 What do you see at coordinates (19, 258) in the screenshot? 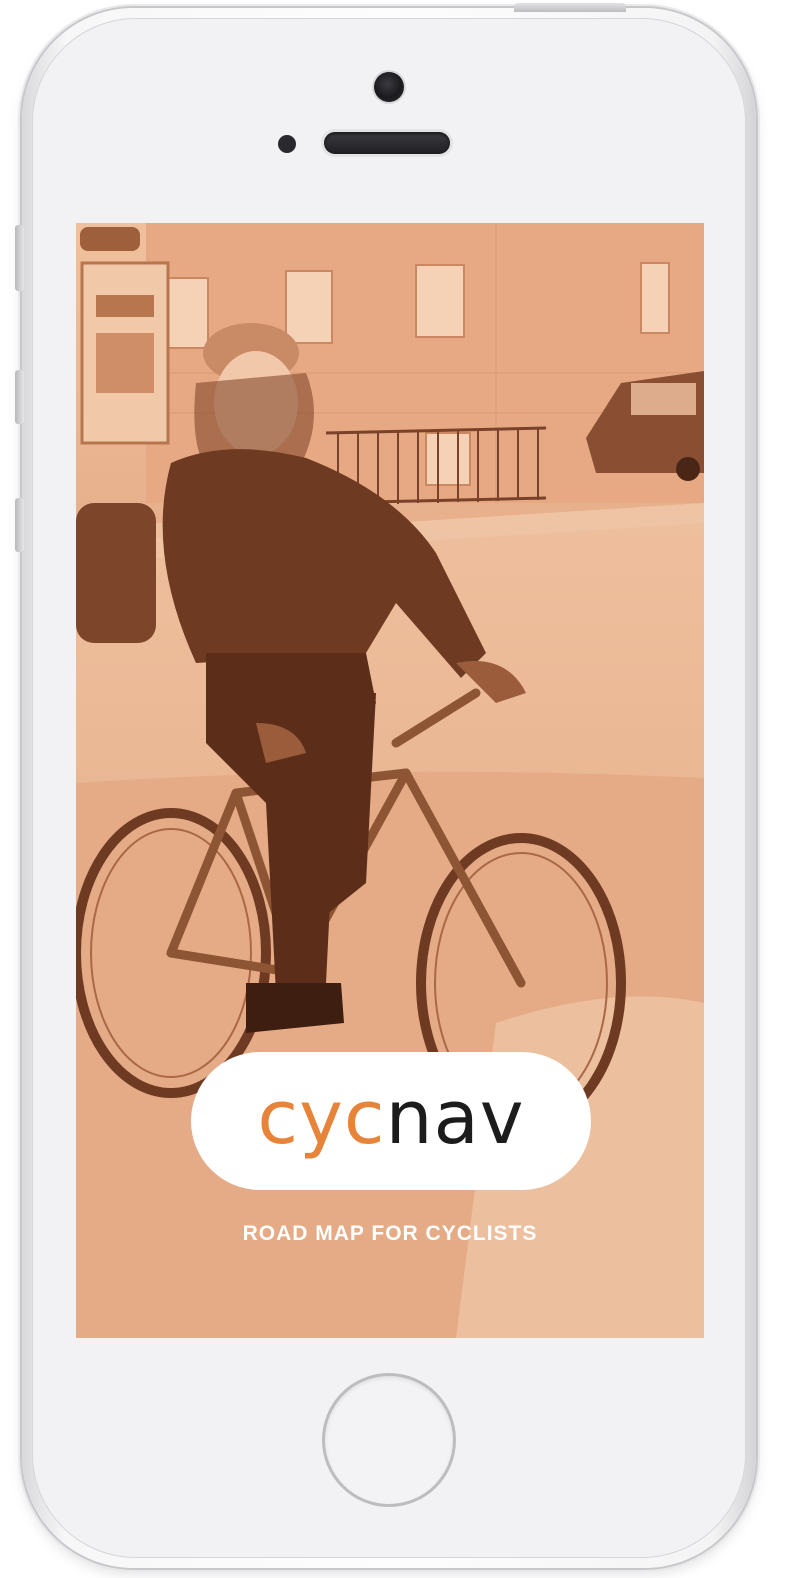
I see `mute-switch` at bounding box center [19, 258].